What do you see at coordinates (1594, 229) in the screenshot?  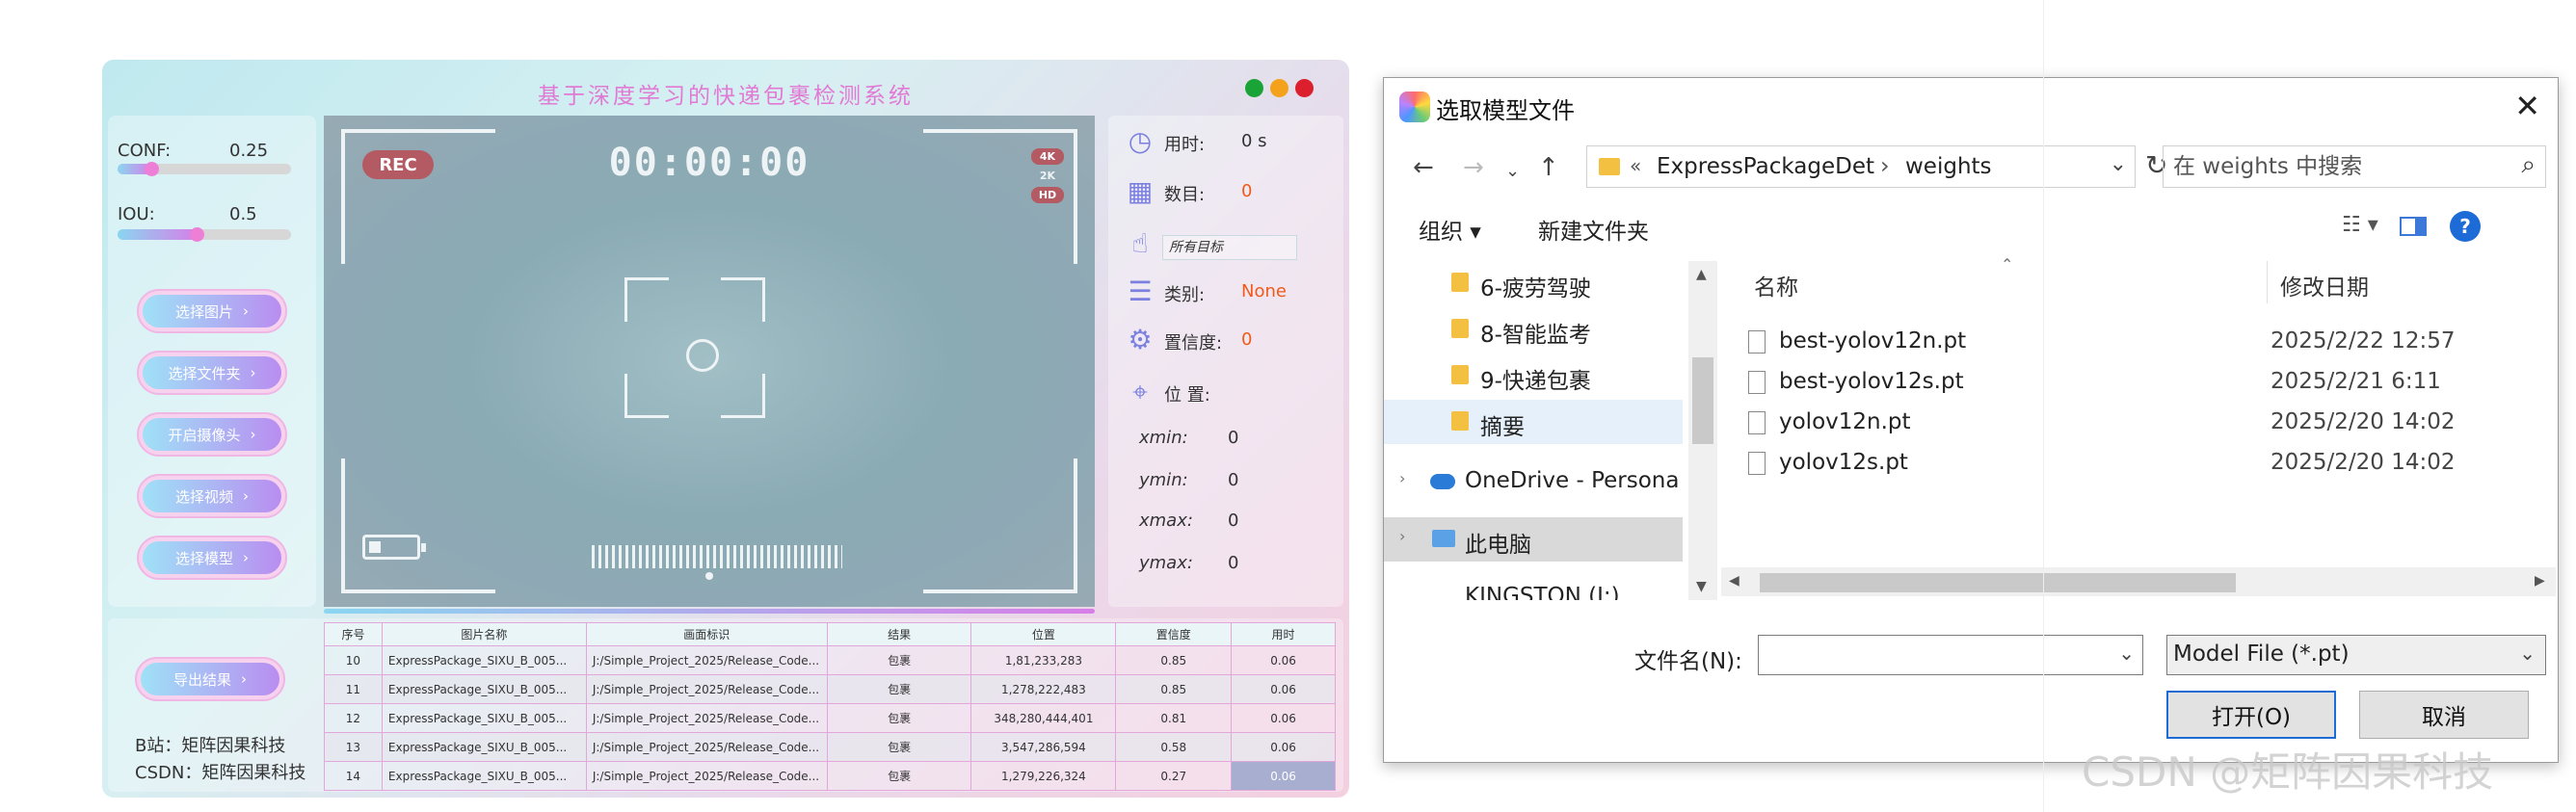 I see `new-folder-button: 新建文件夹` at bounding box center [1594, 229].